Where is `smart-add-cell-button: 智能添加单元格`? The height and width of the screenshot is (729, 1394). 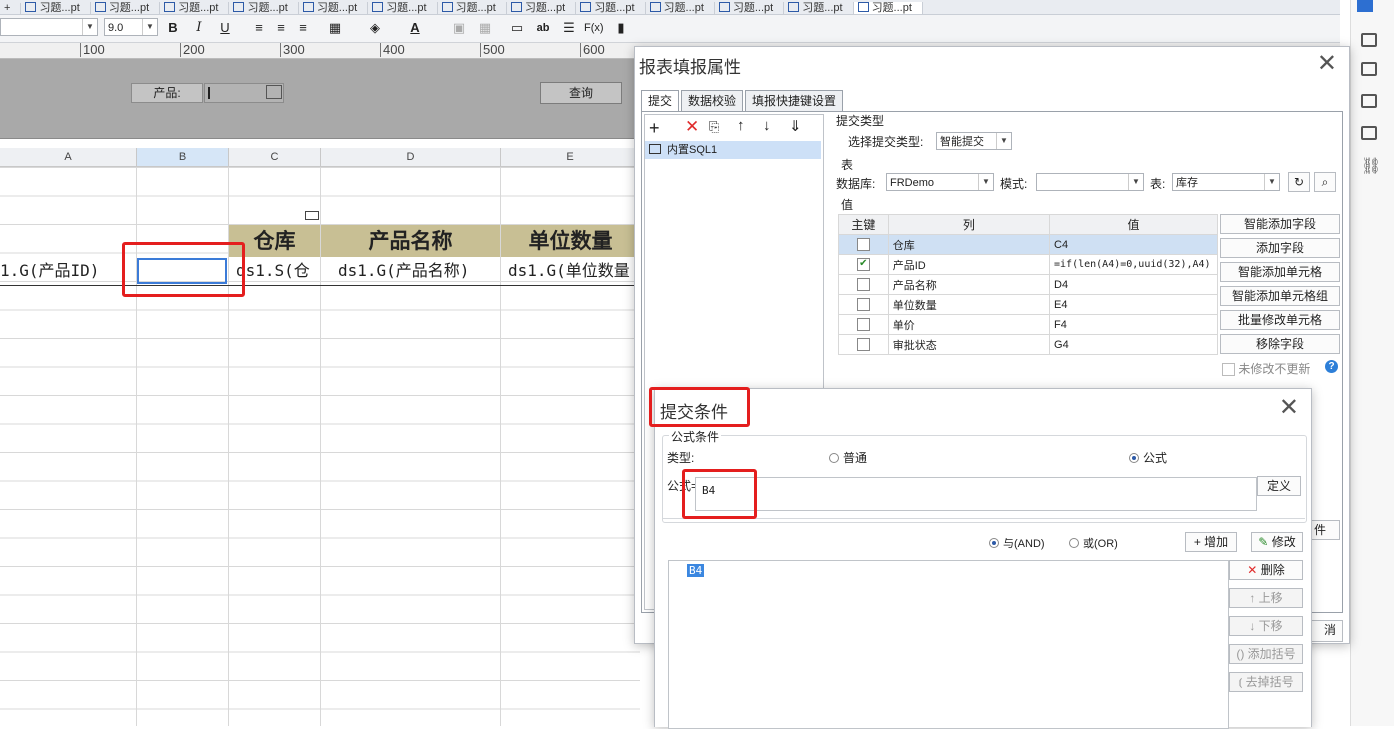
smart-add-cell-button: 智能添加单元格 is located at coordinates (1280, 272).